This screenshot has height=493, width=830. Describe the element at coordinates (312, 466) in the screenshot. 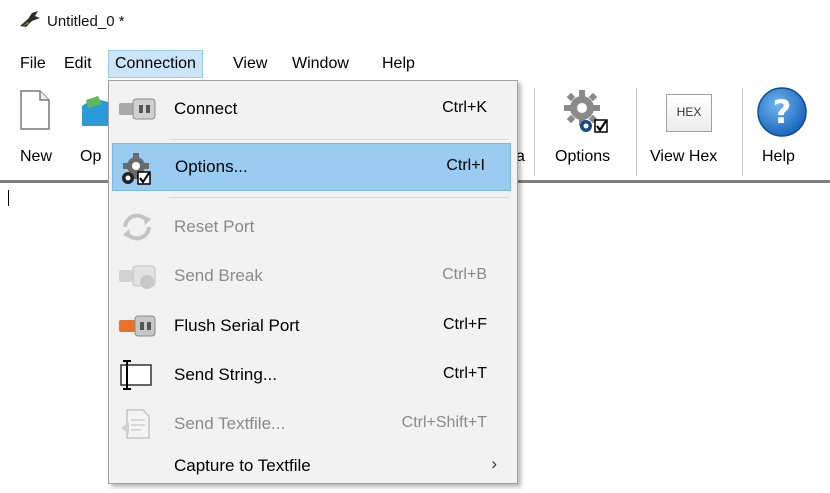

I see `menu-item-capture-to-textfile: Capture to Textfile ›` at that location.